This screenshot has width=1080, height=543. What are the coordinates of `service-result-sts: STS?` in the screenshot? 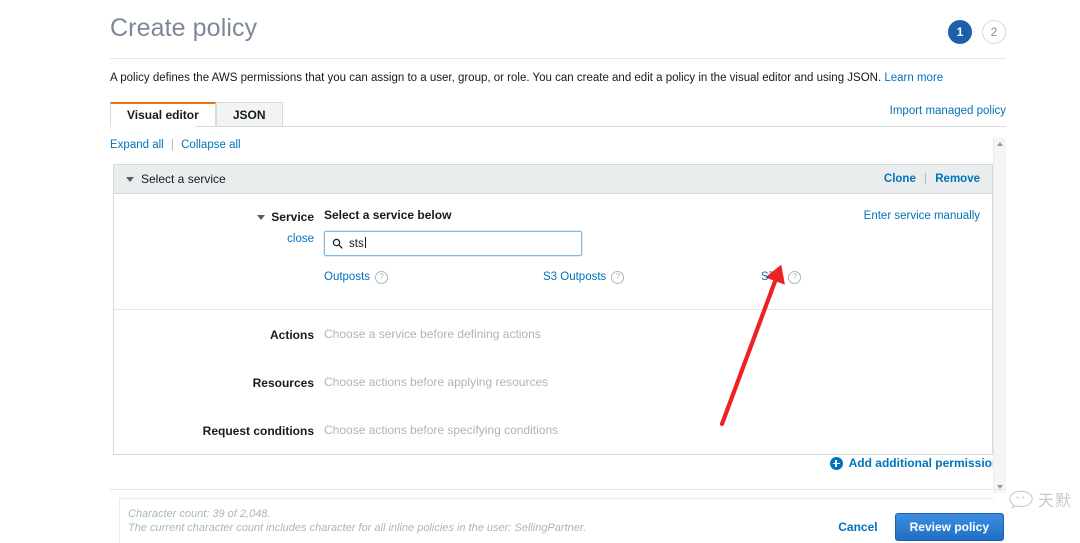 It's located at (781, 277).